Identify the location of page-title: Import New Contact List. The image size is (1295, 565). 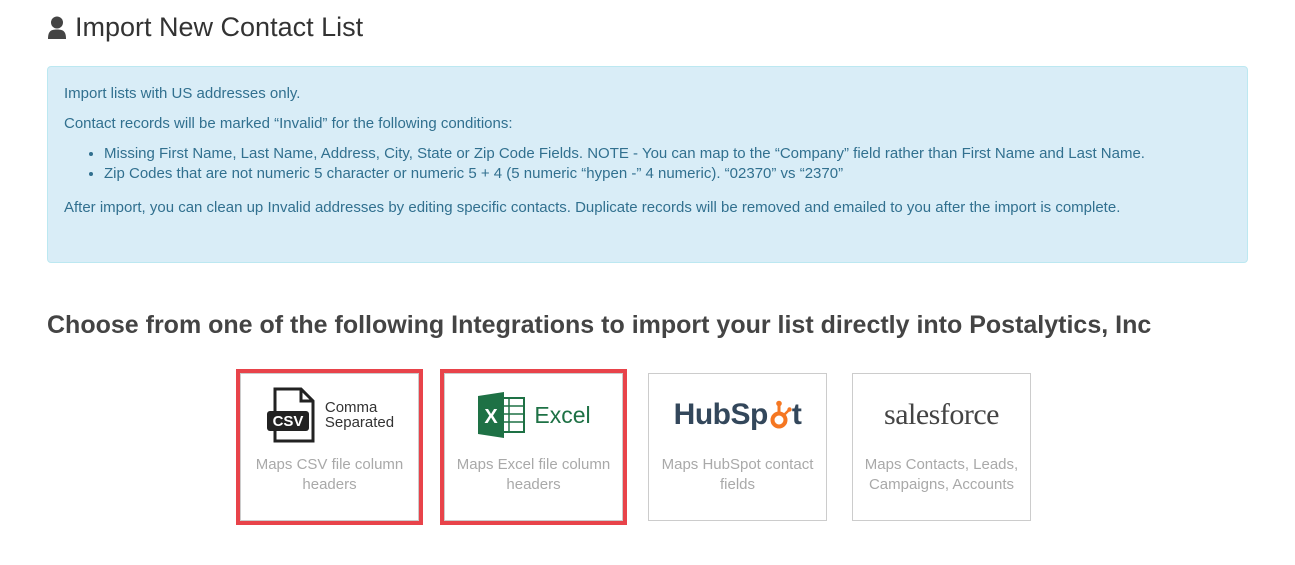
(219, 27).